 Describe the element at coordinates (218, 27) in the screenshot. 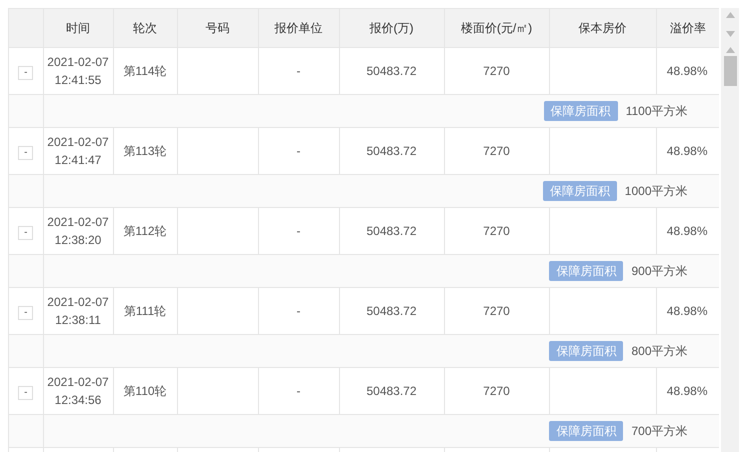

I see `column-header: 号码` at that location.